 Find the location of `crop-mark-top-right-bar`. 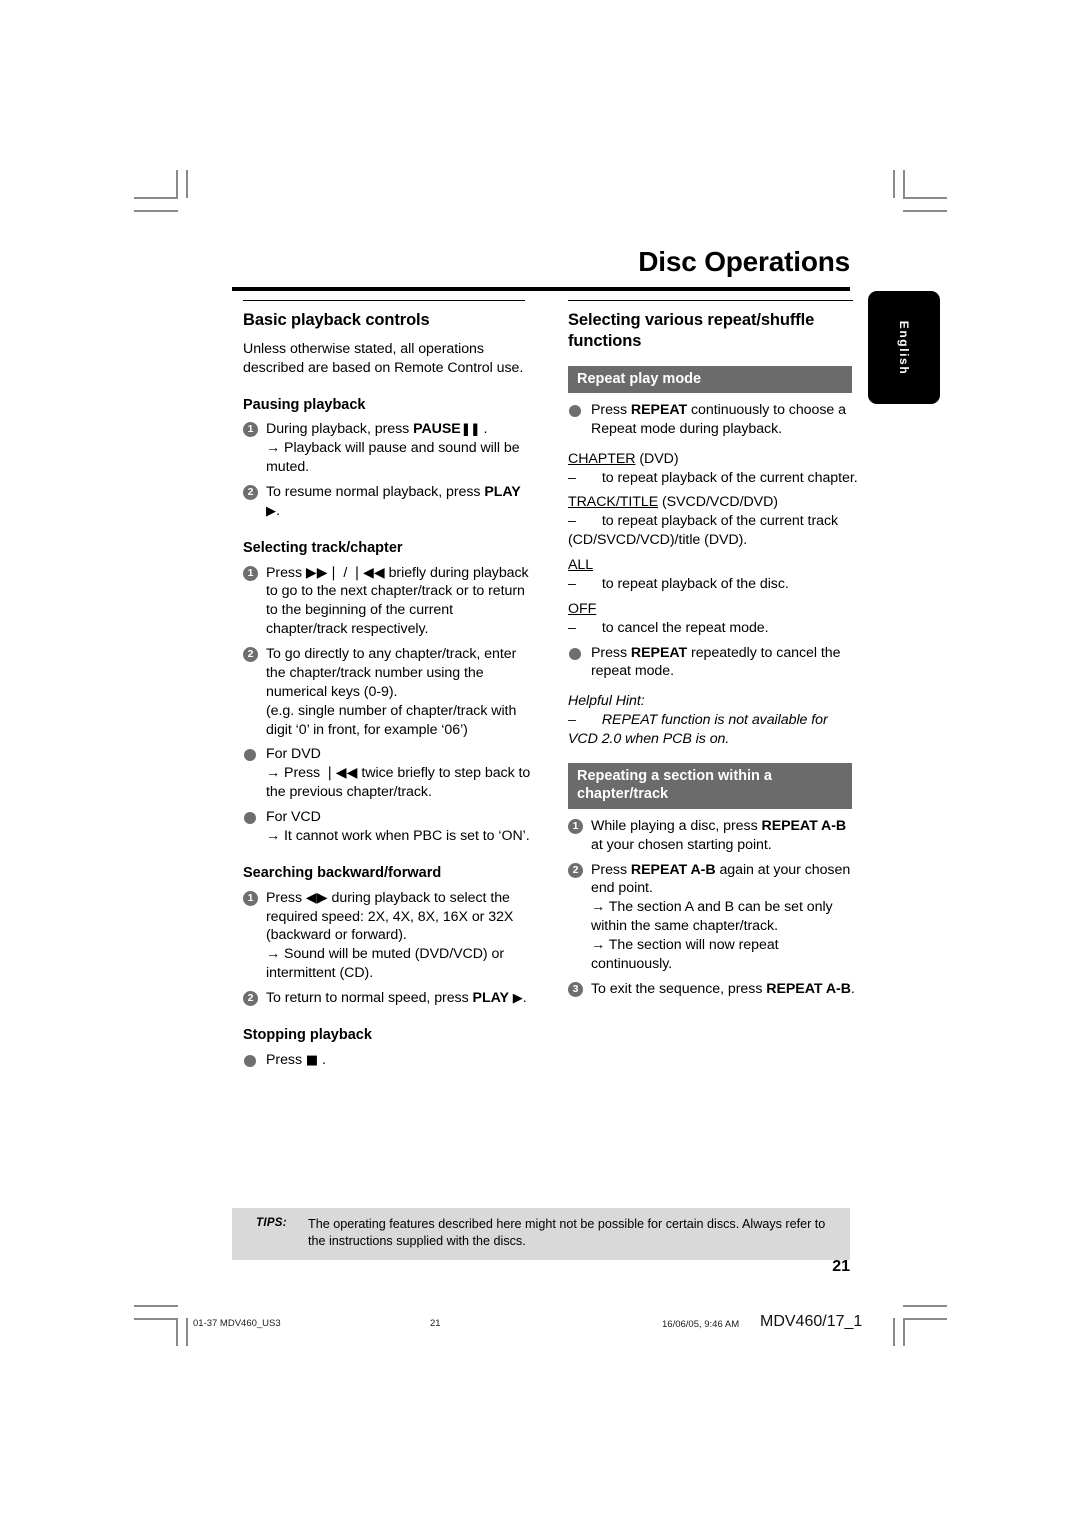

crop-mark-top-right-bar is located at coordinates (894, 184).